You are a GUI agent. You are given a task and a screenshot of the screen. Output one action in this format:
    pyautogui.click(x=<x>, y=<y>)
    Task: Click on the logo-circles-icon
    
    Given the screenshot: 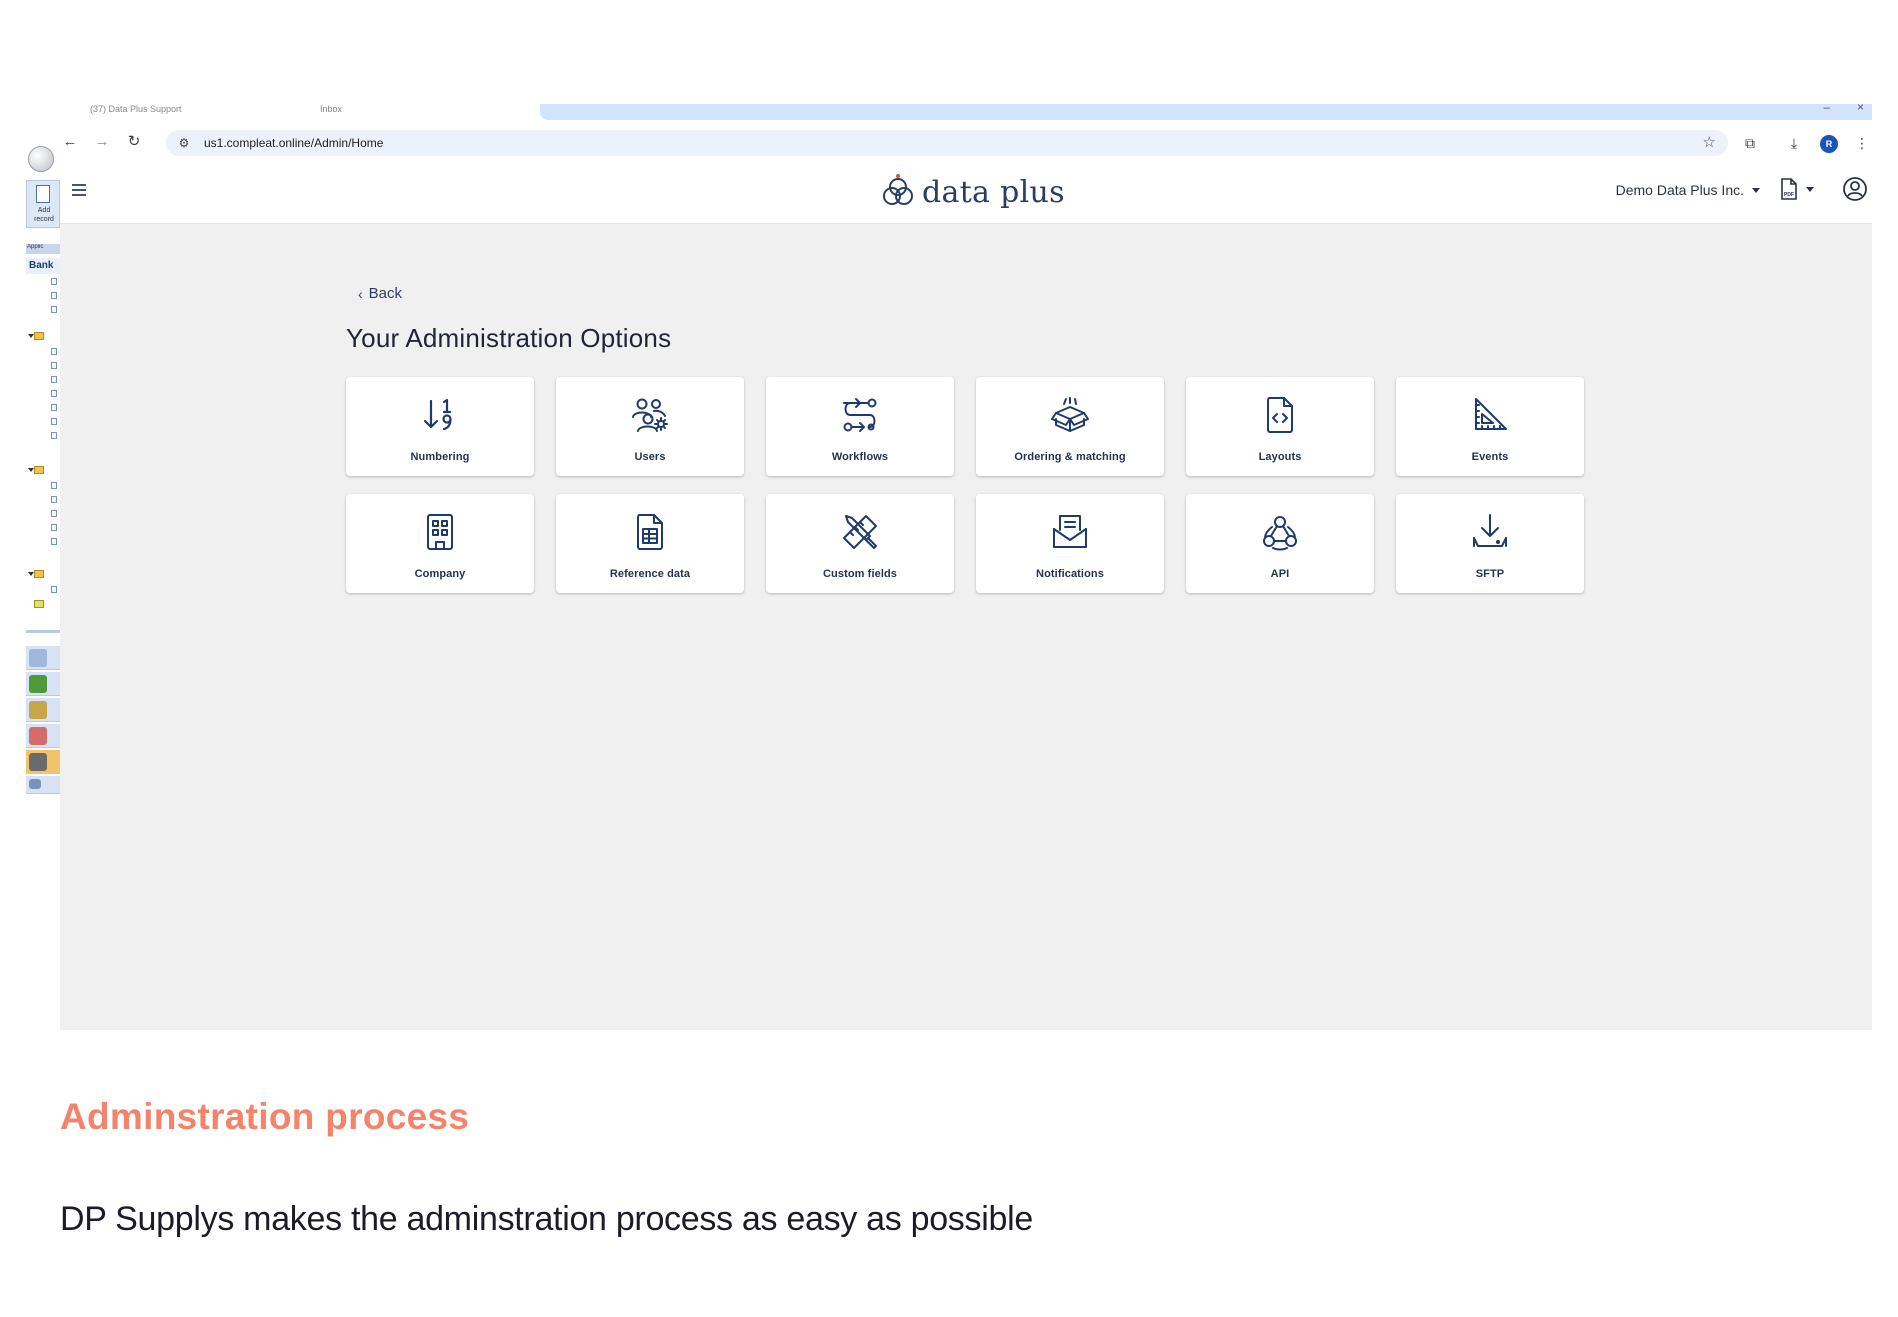 What is the action you would take?
    pyautogui.click(x=898, y=189)
    